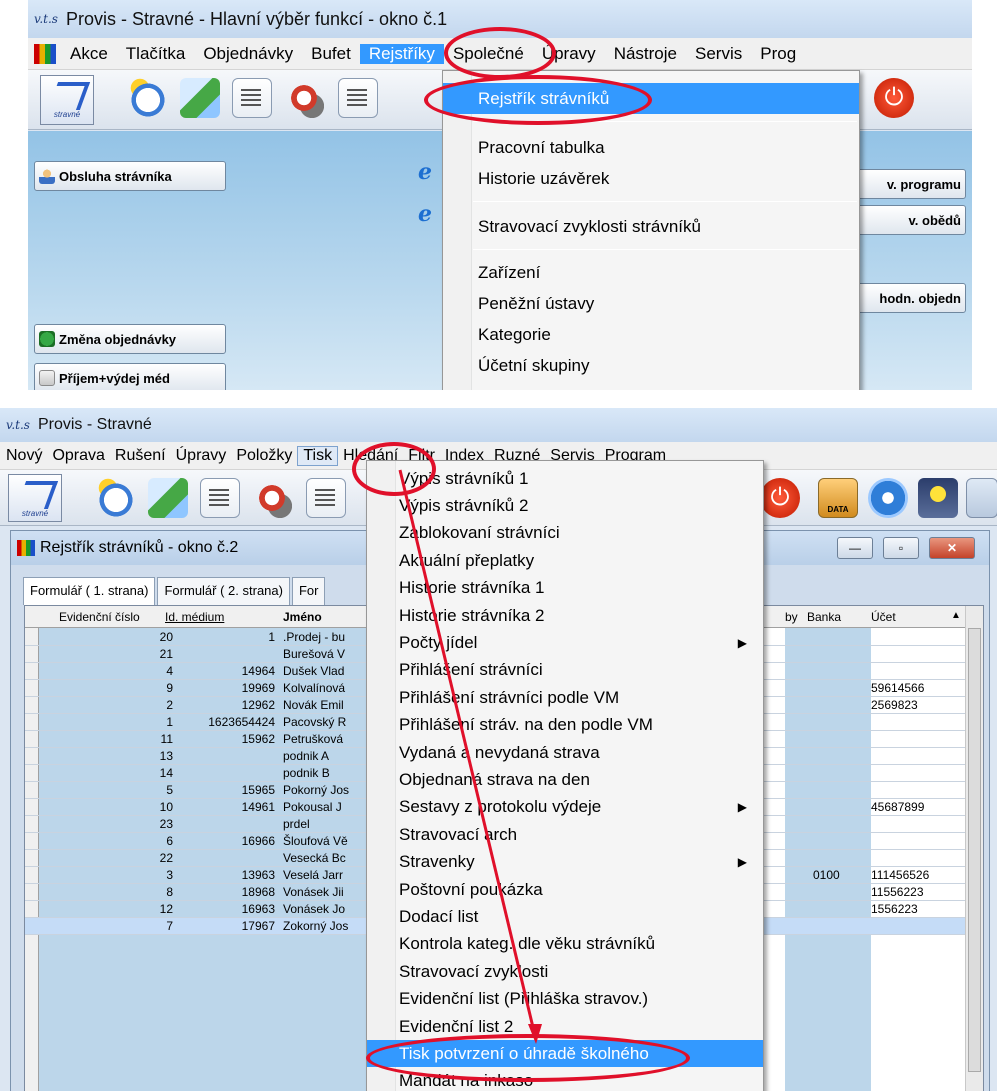 The image size is (997, 1091). I want to click on person-icon, so click(47, 176).